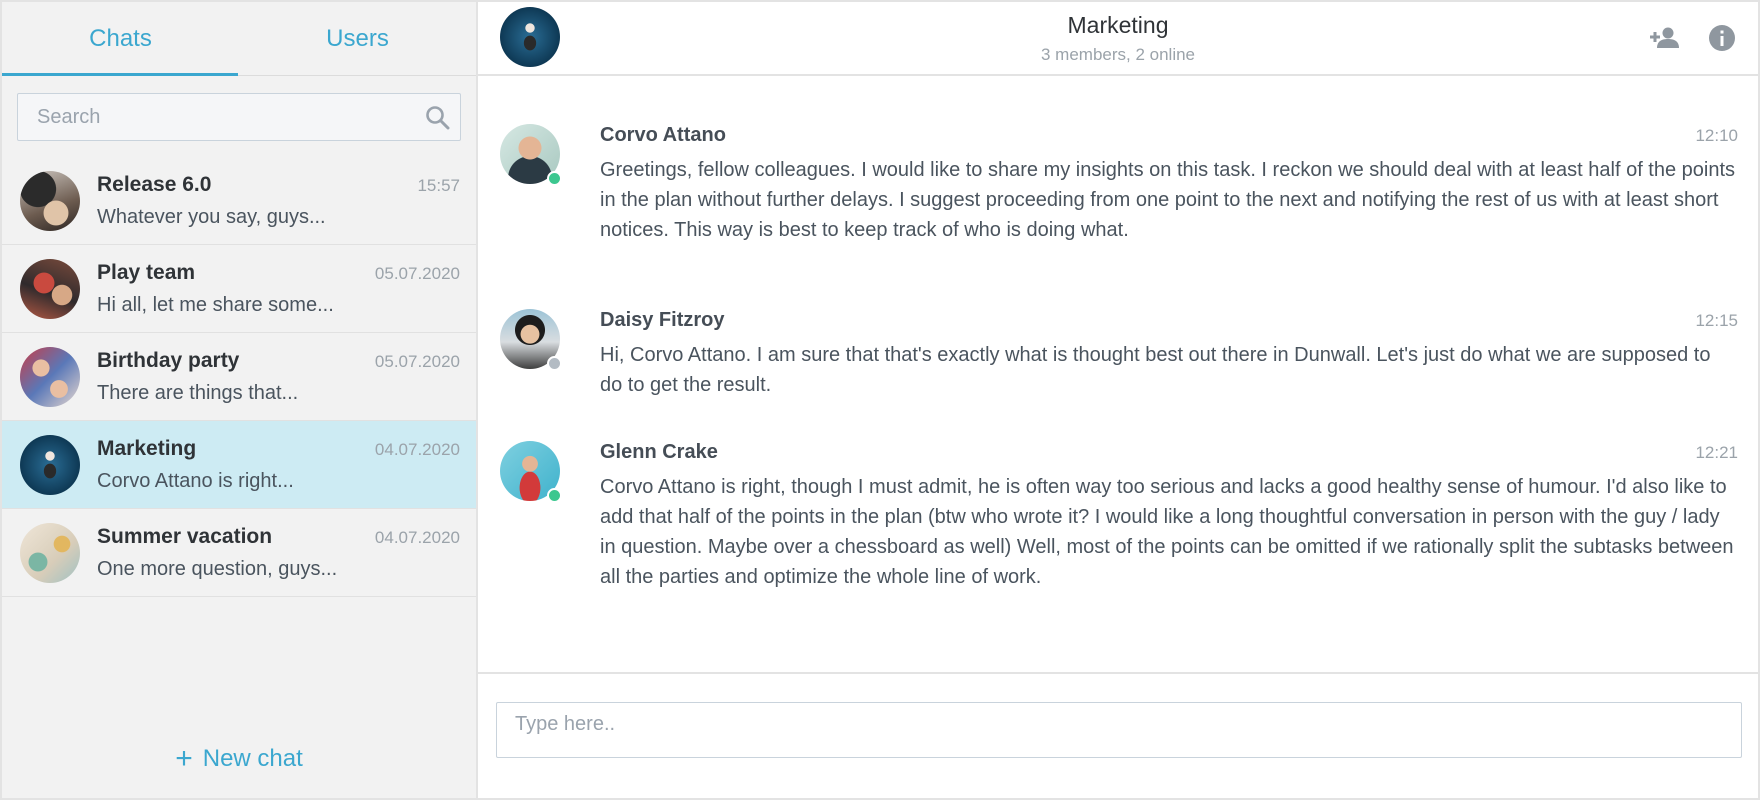 The image size is (1760, 800). What do you see at coordinates (120, 38) in the screenshot?
I see `tab-chats: Chats` at bounding box center [120, 38].